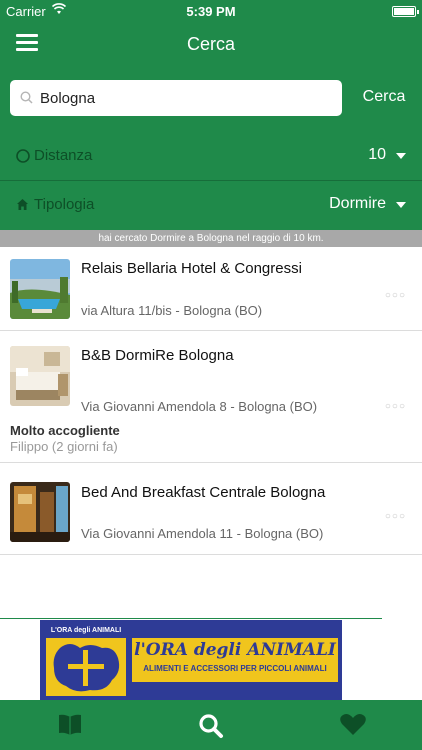 The height and width of the screenshot is (750, 422). Describe the element at coordinates (63, 155) in the screenshot. I see `distance-label: Distanza` at that location.